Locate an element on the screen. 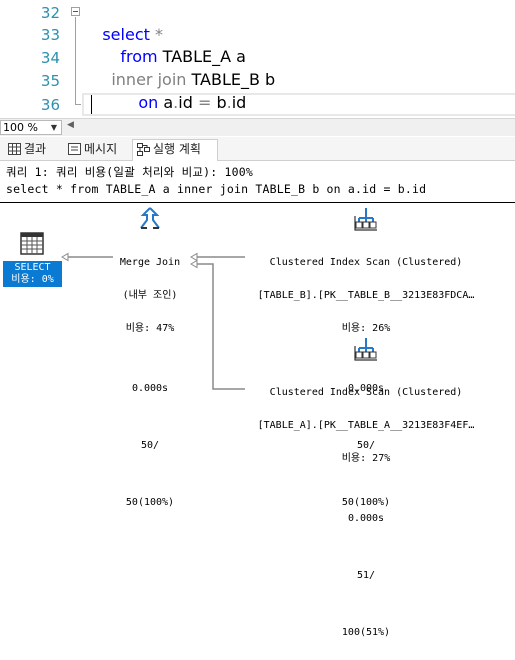 This screenshot has width=515, height=660. zoom-value: 100 % is located at coordinates (20, 127).